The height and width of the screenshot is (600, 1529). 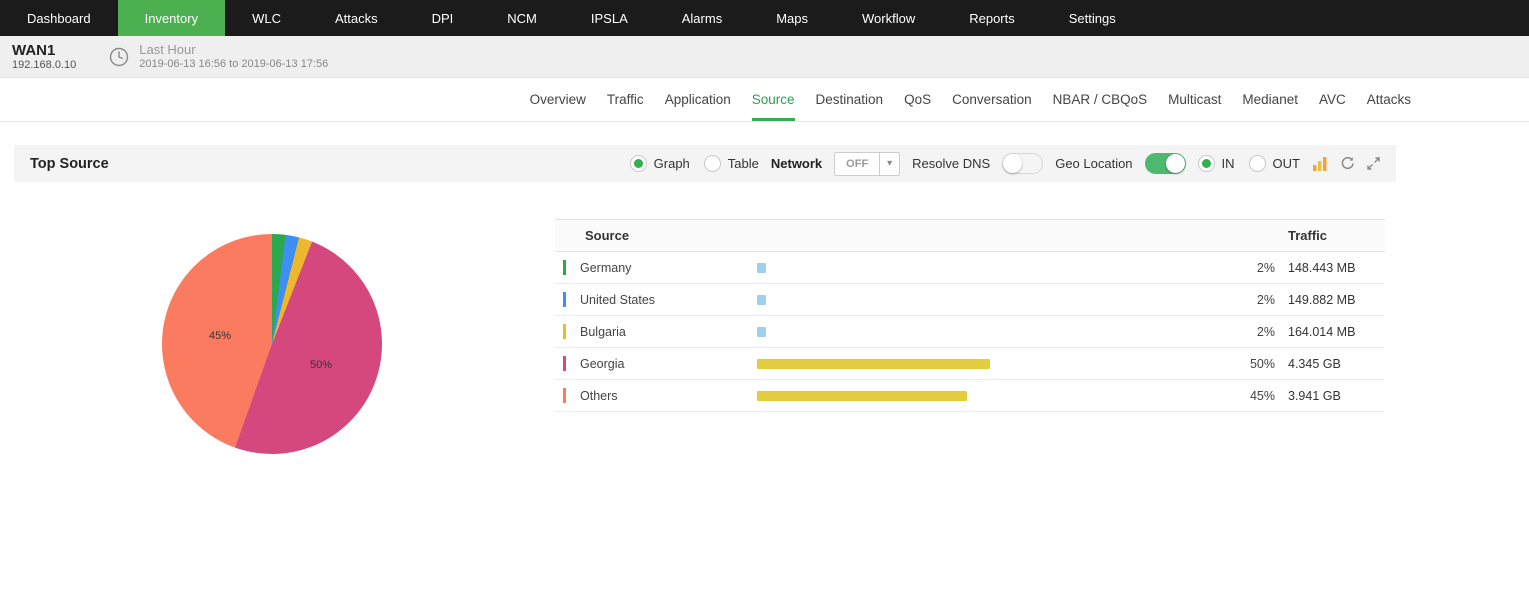 I want to click on table-row-others: Others 45% 3.941 GB, so click(x=970, y=396).